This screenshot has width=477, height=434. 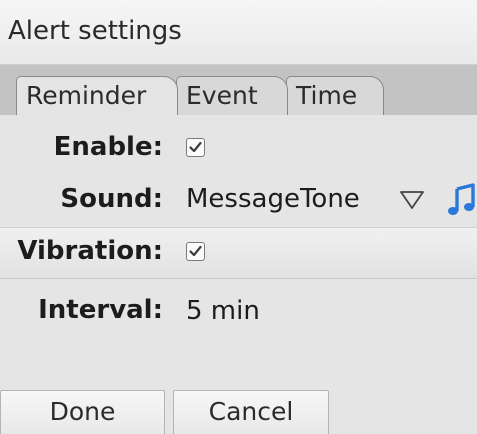 I want to click on interval-row: Interval: 5 min, so click(x=238, y=311).